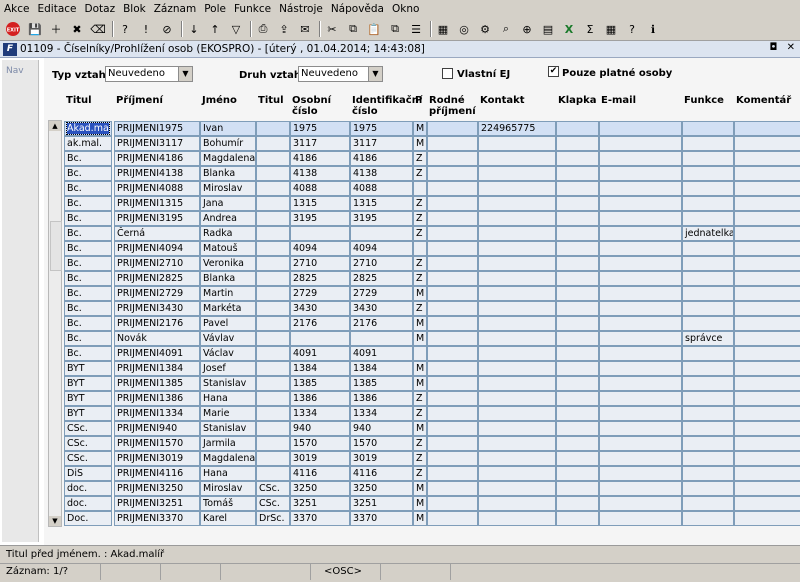  What do you see at coordinates (157, 278) in the screenshot?
I see `table-cell: PRIJMENI2825` at bounding box center [157, 278].